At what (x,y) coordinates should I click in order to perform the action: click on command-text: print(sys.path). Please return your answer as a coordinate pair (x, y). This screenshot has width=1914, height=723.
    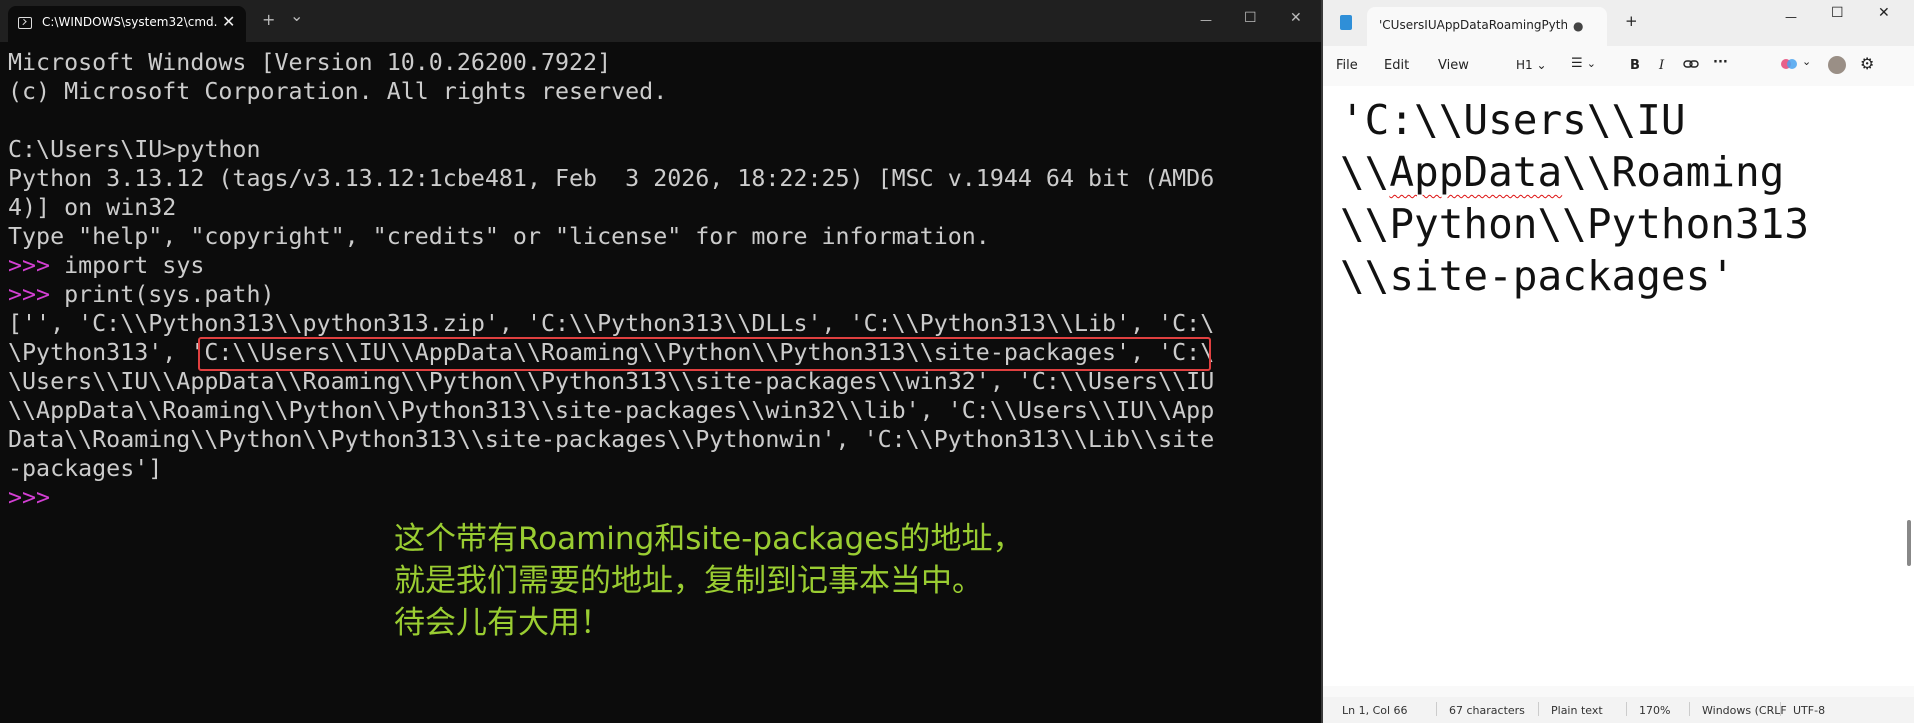
    Looking at the image, I should click on (169, 294).